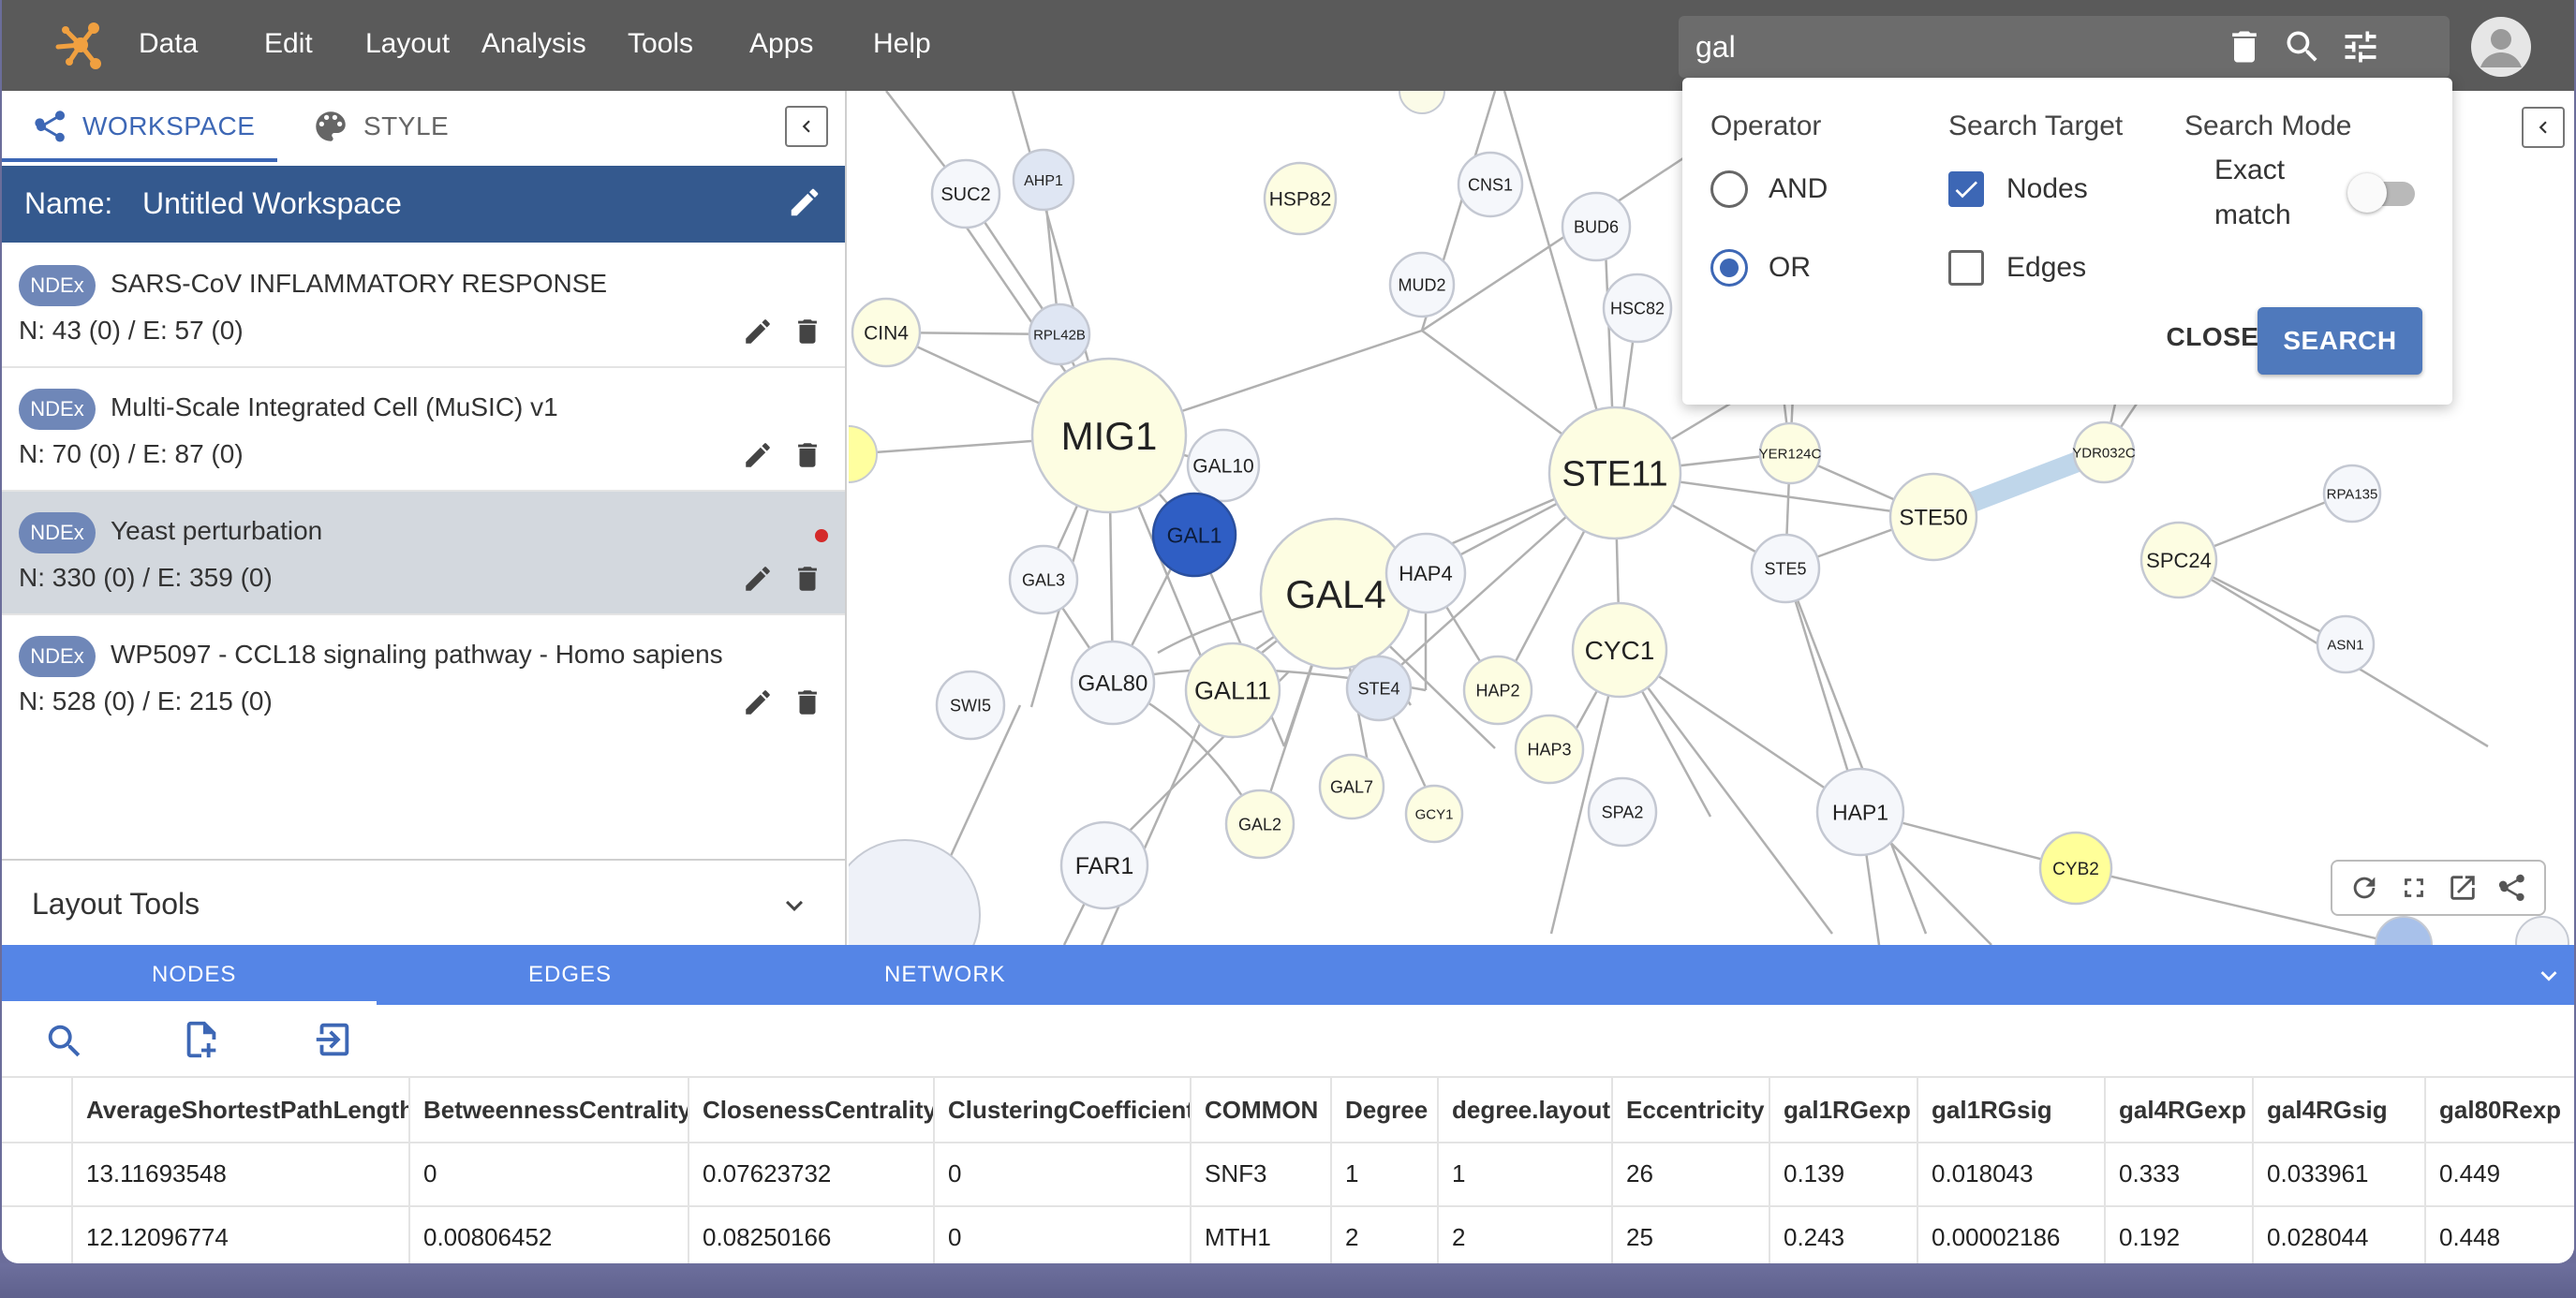  I want to click on column-header: BetweennessCentrality, so click(548, 1110).